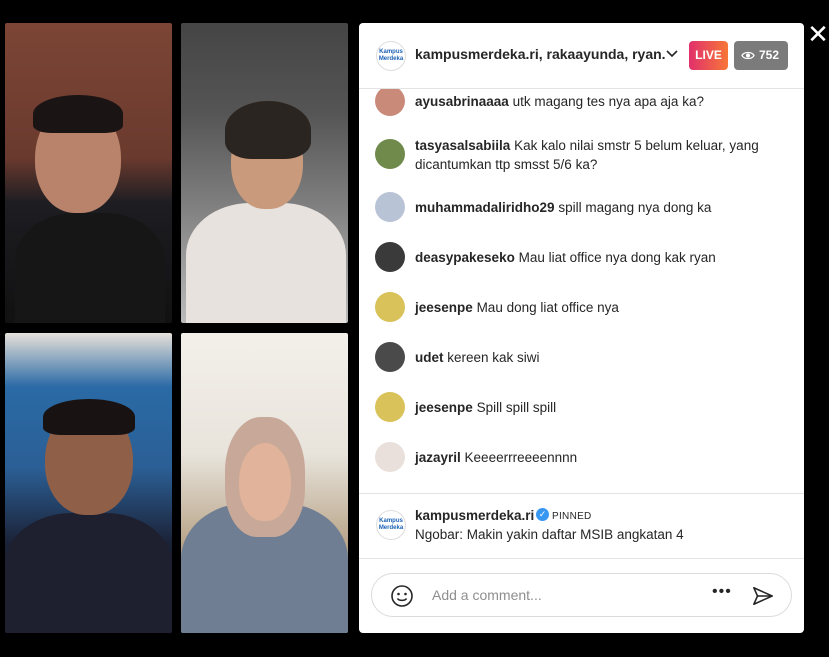 The image size is (829, 657). What do you see at coordinates (818, 35) in the screenshot?
I see `close-icon: ✕` at bounding box center [818, 35].